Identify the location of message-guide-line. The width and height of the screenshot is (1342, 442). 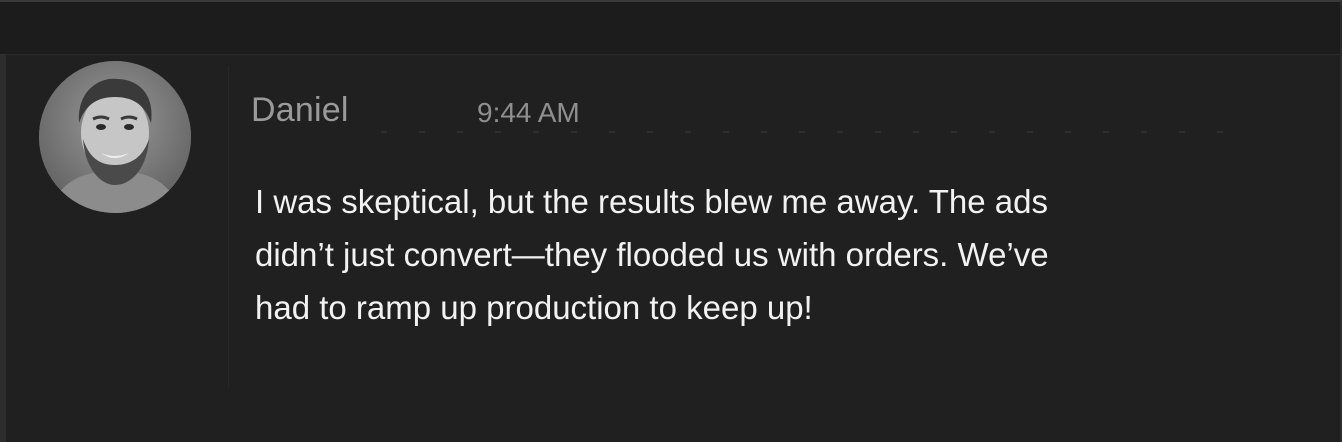
(228, 227).